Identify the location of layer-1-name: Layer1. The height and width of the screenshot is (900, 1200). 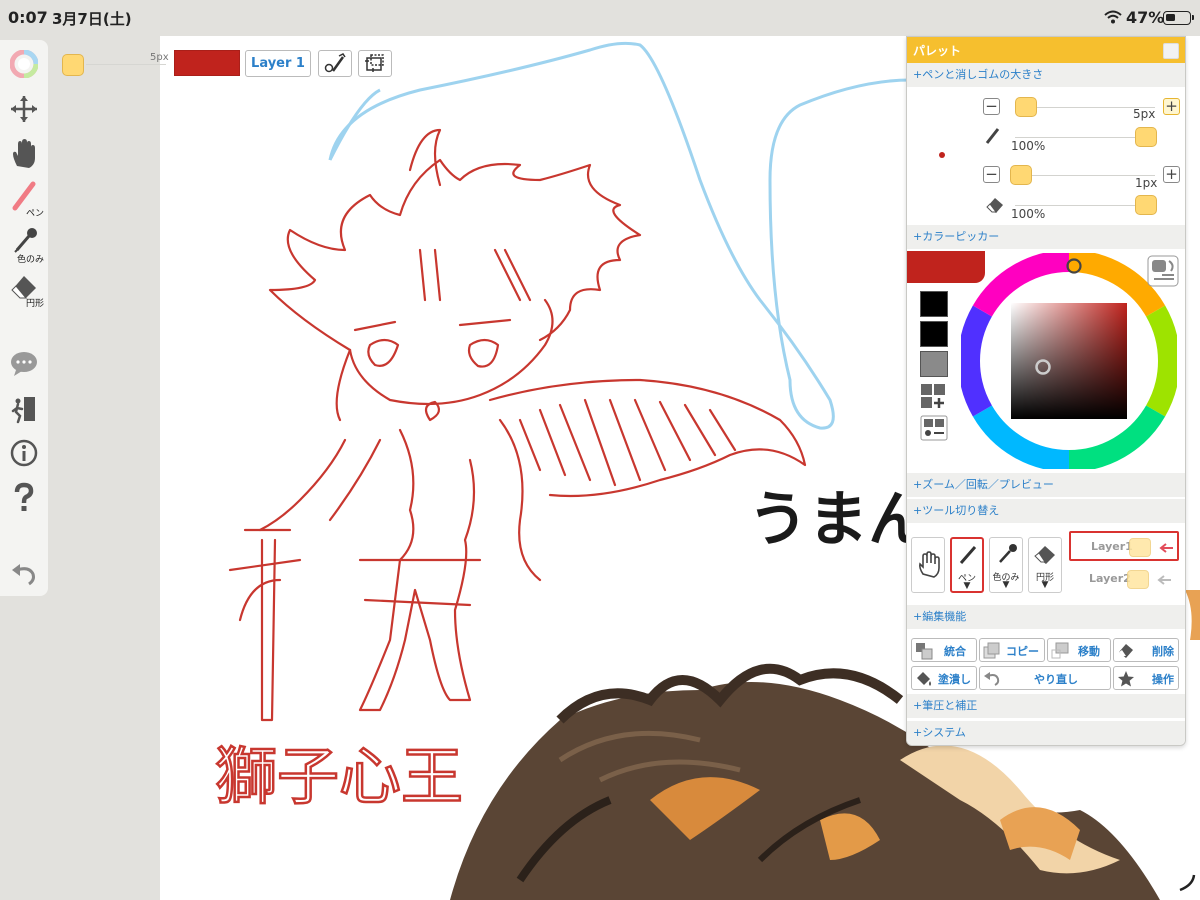
(1112, 546).